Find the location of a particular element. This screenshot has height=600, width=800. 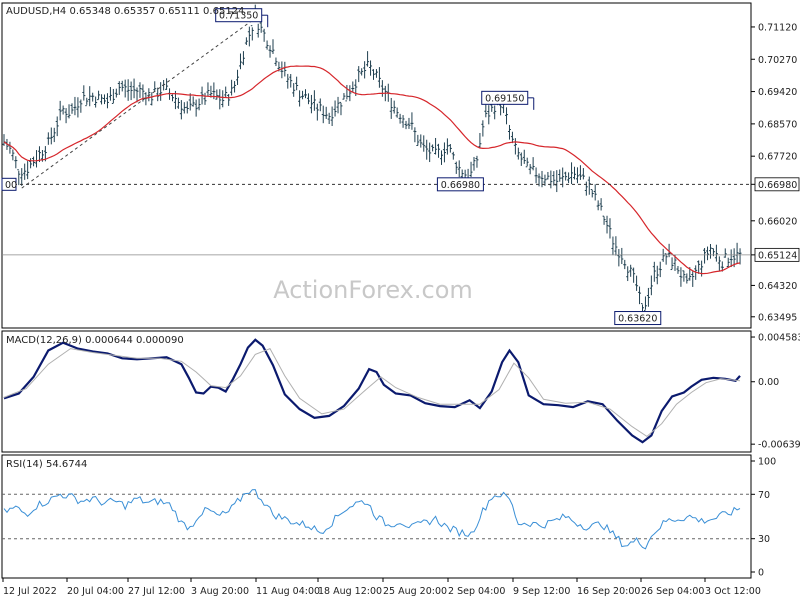

price-y-tick-label: 0.68570 is located at coordinates (777, 124).